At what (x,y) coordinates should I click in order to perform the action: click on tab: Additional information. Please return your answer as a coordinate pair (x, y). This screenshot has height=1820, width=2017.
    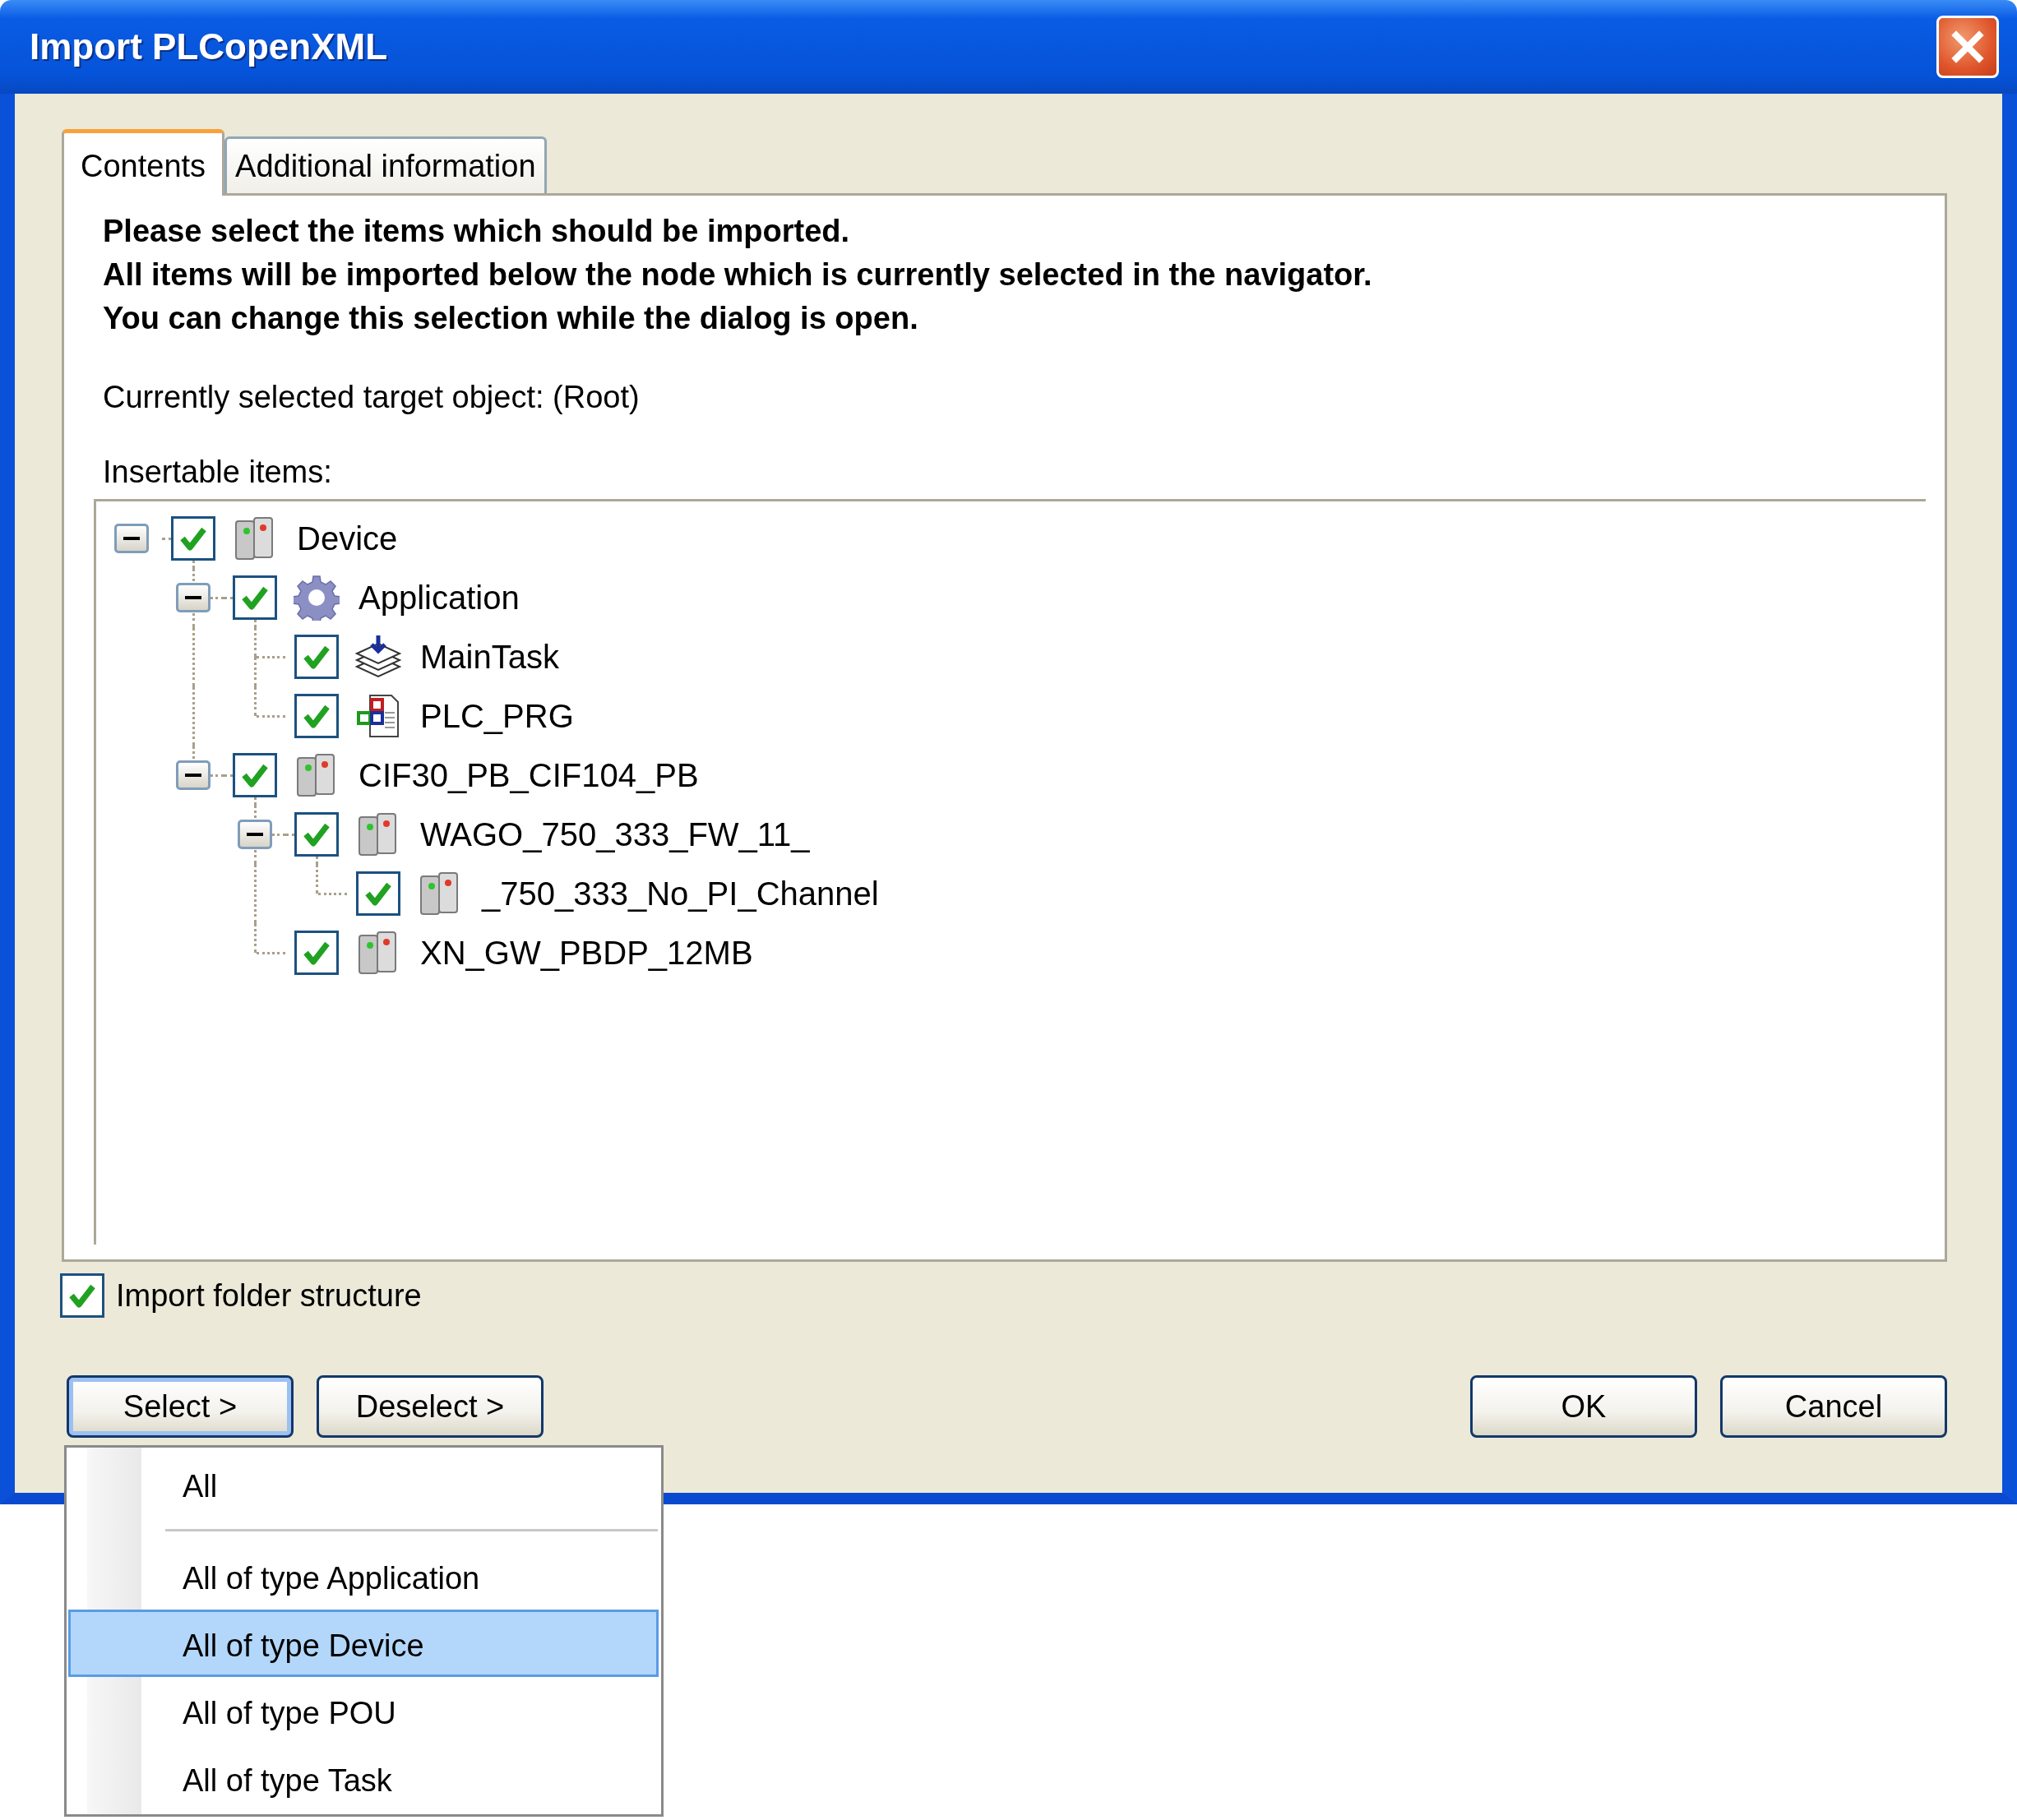
    Looking at the image, I should click on (385, 164).